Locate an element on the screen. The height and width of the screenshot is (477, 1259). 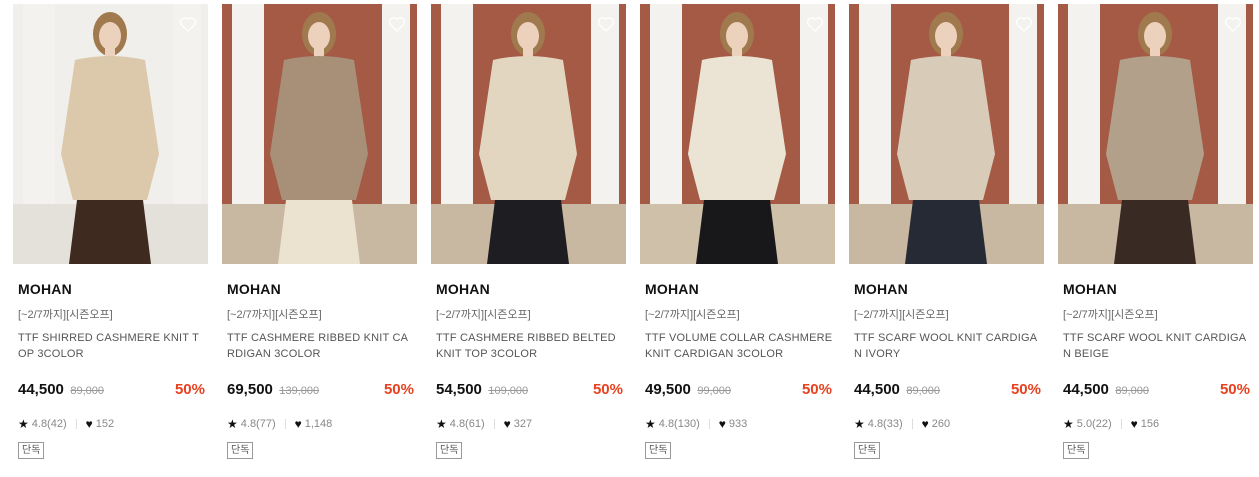
price-row: 69,500 139,000 50% is located at coordinates (320, 391).